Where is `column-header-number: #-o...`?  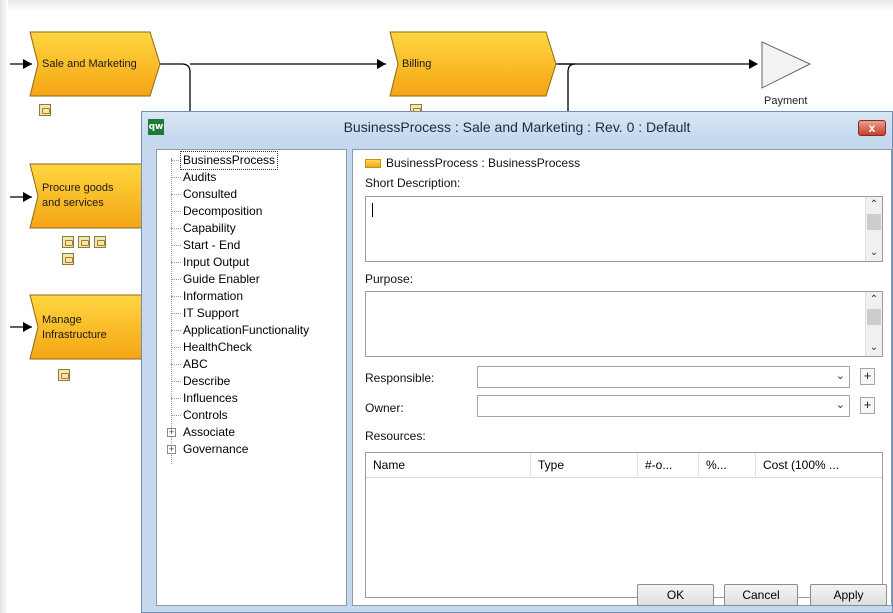 column-header-number: #-o... is located at coordinates (668, 465).